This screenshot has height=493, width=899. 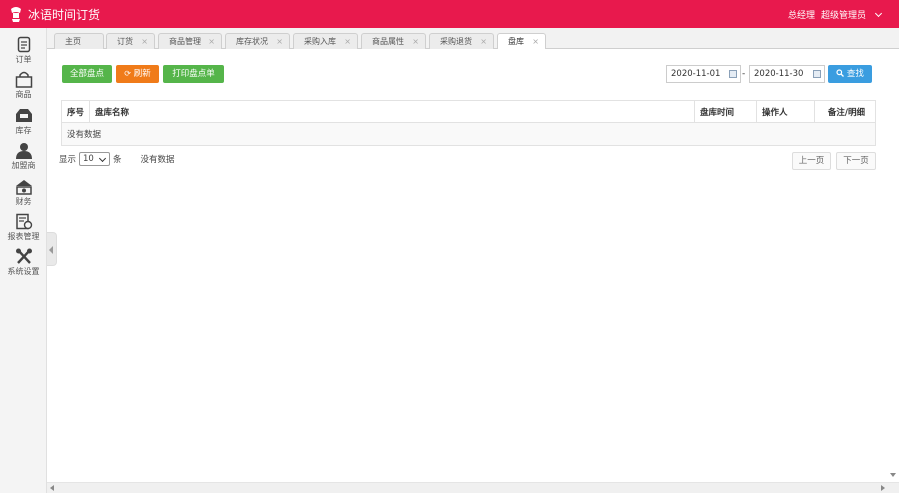 I want to click on refresh-button: ⟳ 刷新, so click(x=137, y=74).